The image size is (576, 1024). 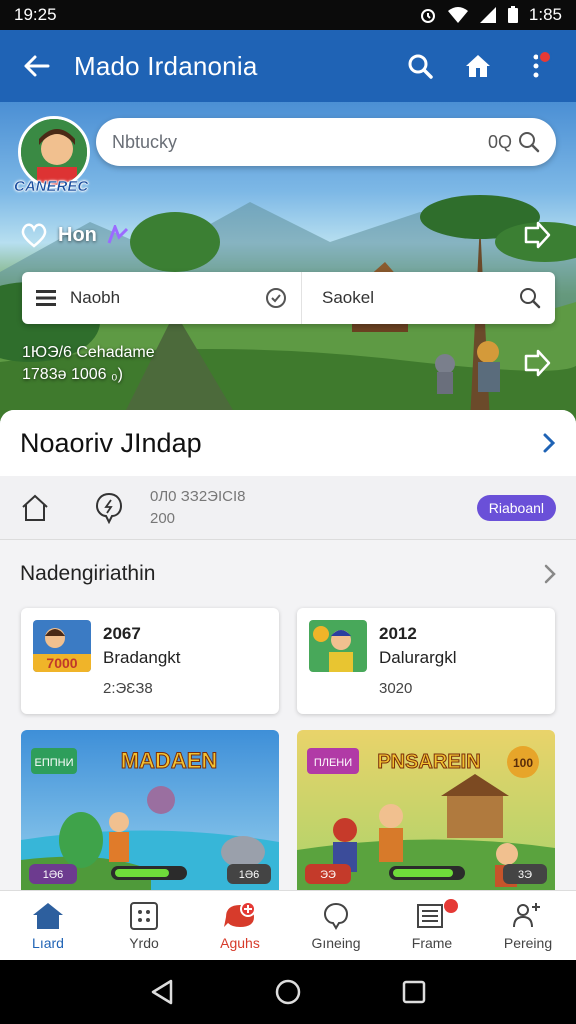 What do you see at coordinates (536, 66) in the screenshot?
I see `more-button` at bounding box center [536, 66].